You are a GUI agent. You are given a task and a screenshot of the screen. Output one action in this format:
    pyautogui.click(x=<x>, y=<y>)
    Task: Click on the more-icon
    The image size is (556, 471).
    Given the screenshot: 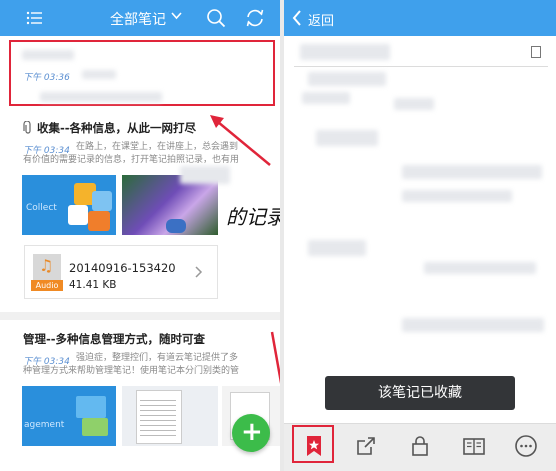 What is the action you would take?
    pyautogui.click(x=526, y=446)
    